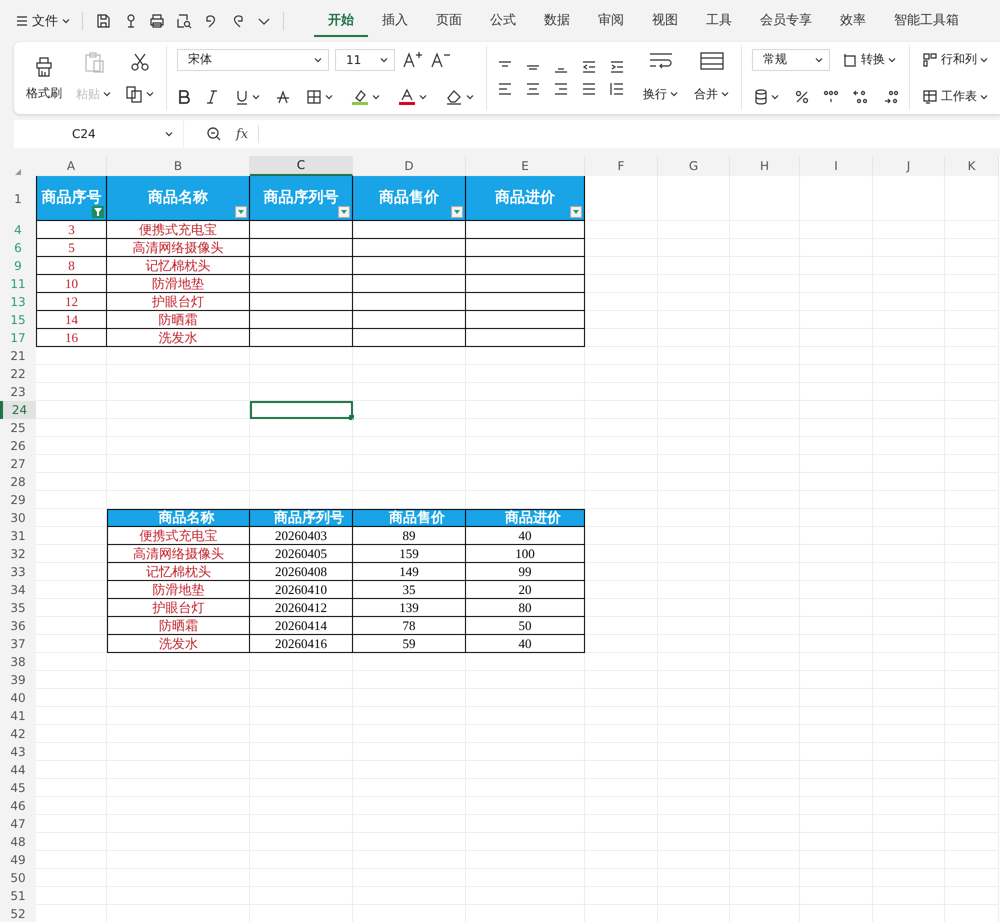 The image size is (1000, 922). Describe the element at coordinates (861, 97) in the screenshot. I see `increase-decimal-icon` at that location.